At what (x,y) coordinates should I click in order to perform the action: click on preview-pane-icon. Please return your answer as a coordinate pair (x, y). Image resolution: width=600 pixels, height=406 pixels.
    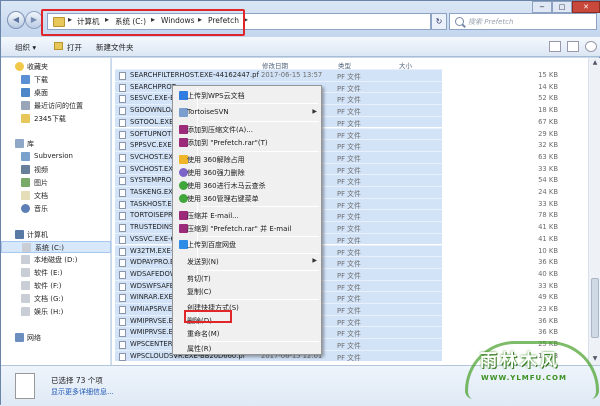
    Looking at the image, I should click on (573, 46).